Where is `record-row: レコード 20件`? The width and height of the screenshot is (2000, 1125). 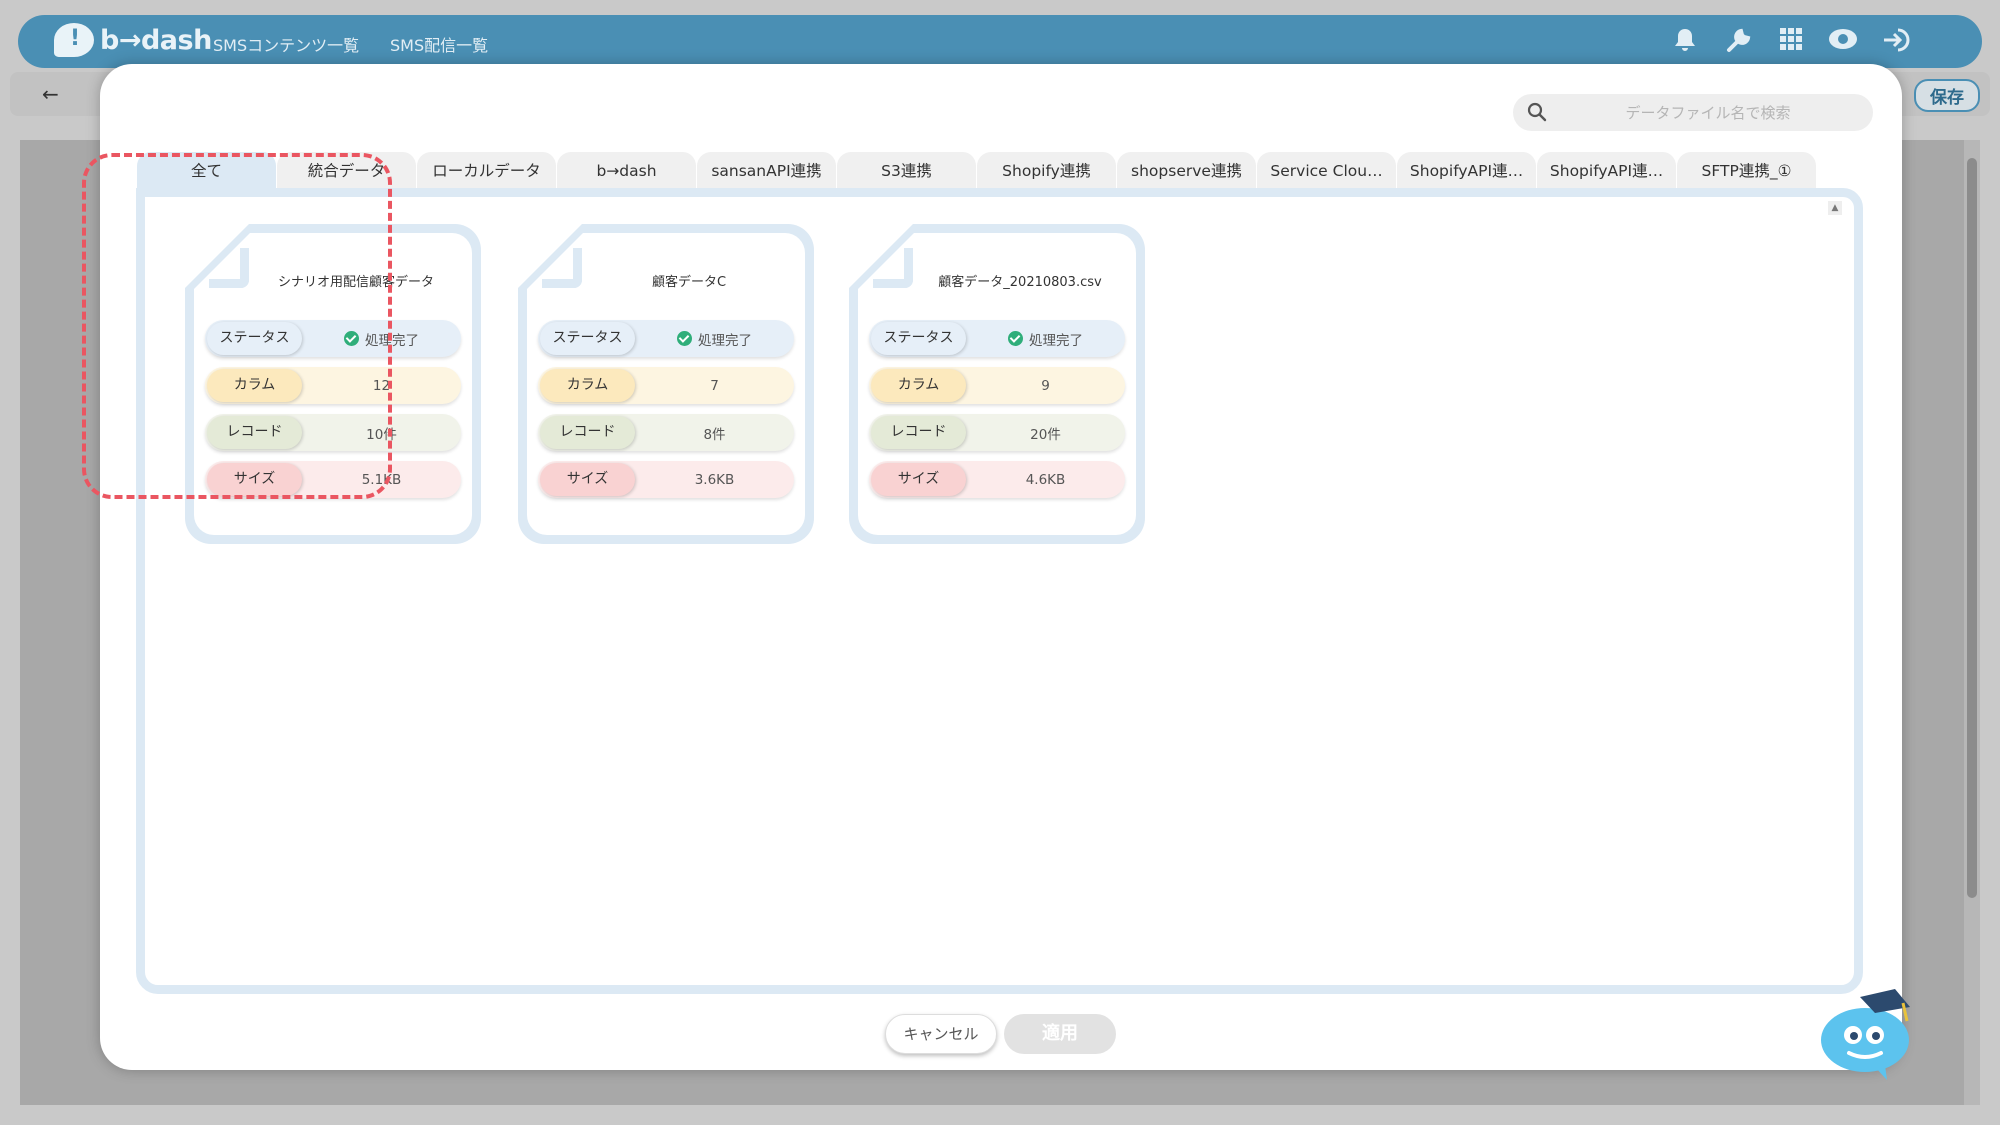
record-row: レコード 20件 is located at coordinates (997, 432).